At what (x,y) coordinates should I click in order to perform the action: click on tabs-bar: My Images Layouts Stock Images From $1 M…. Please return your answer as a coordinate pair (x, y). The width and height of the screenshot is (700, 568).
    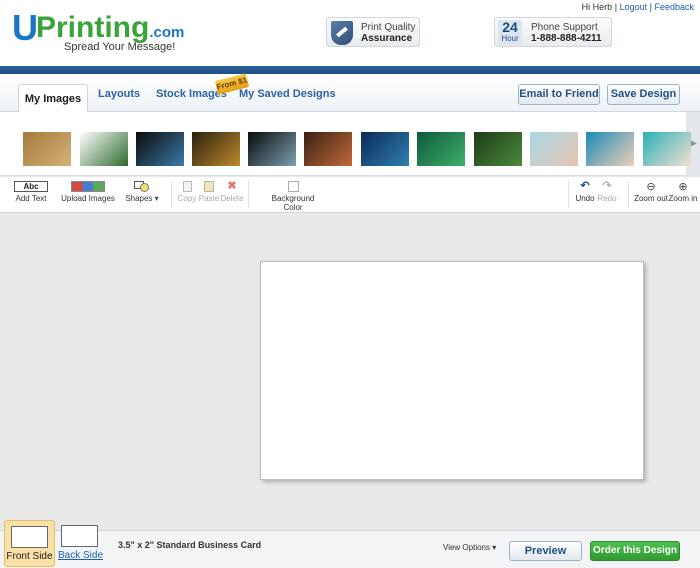
    Looking at the image, I should click on (350, 93).